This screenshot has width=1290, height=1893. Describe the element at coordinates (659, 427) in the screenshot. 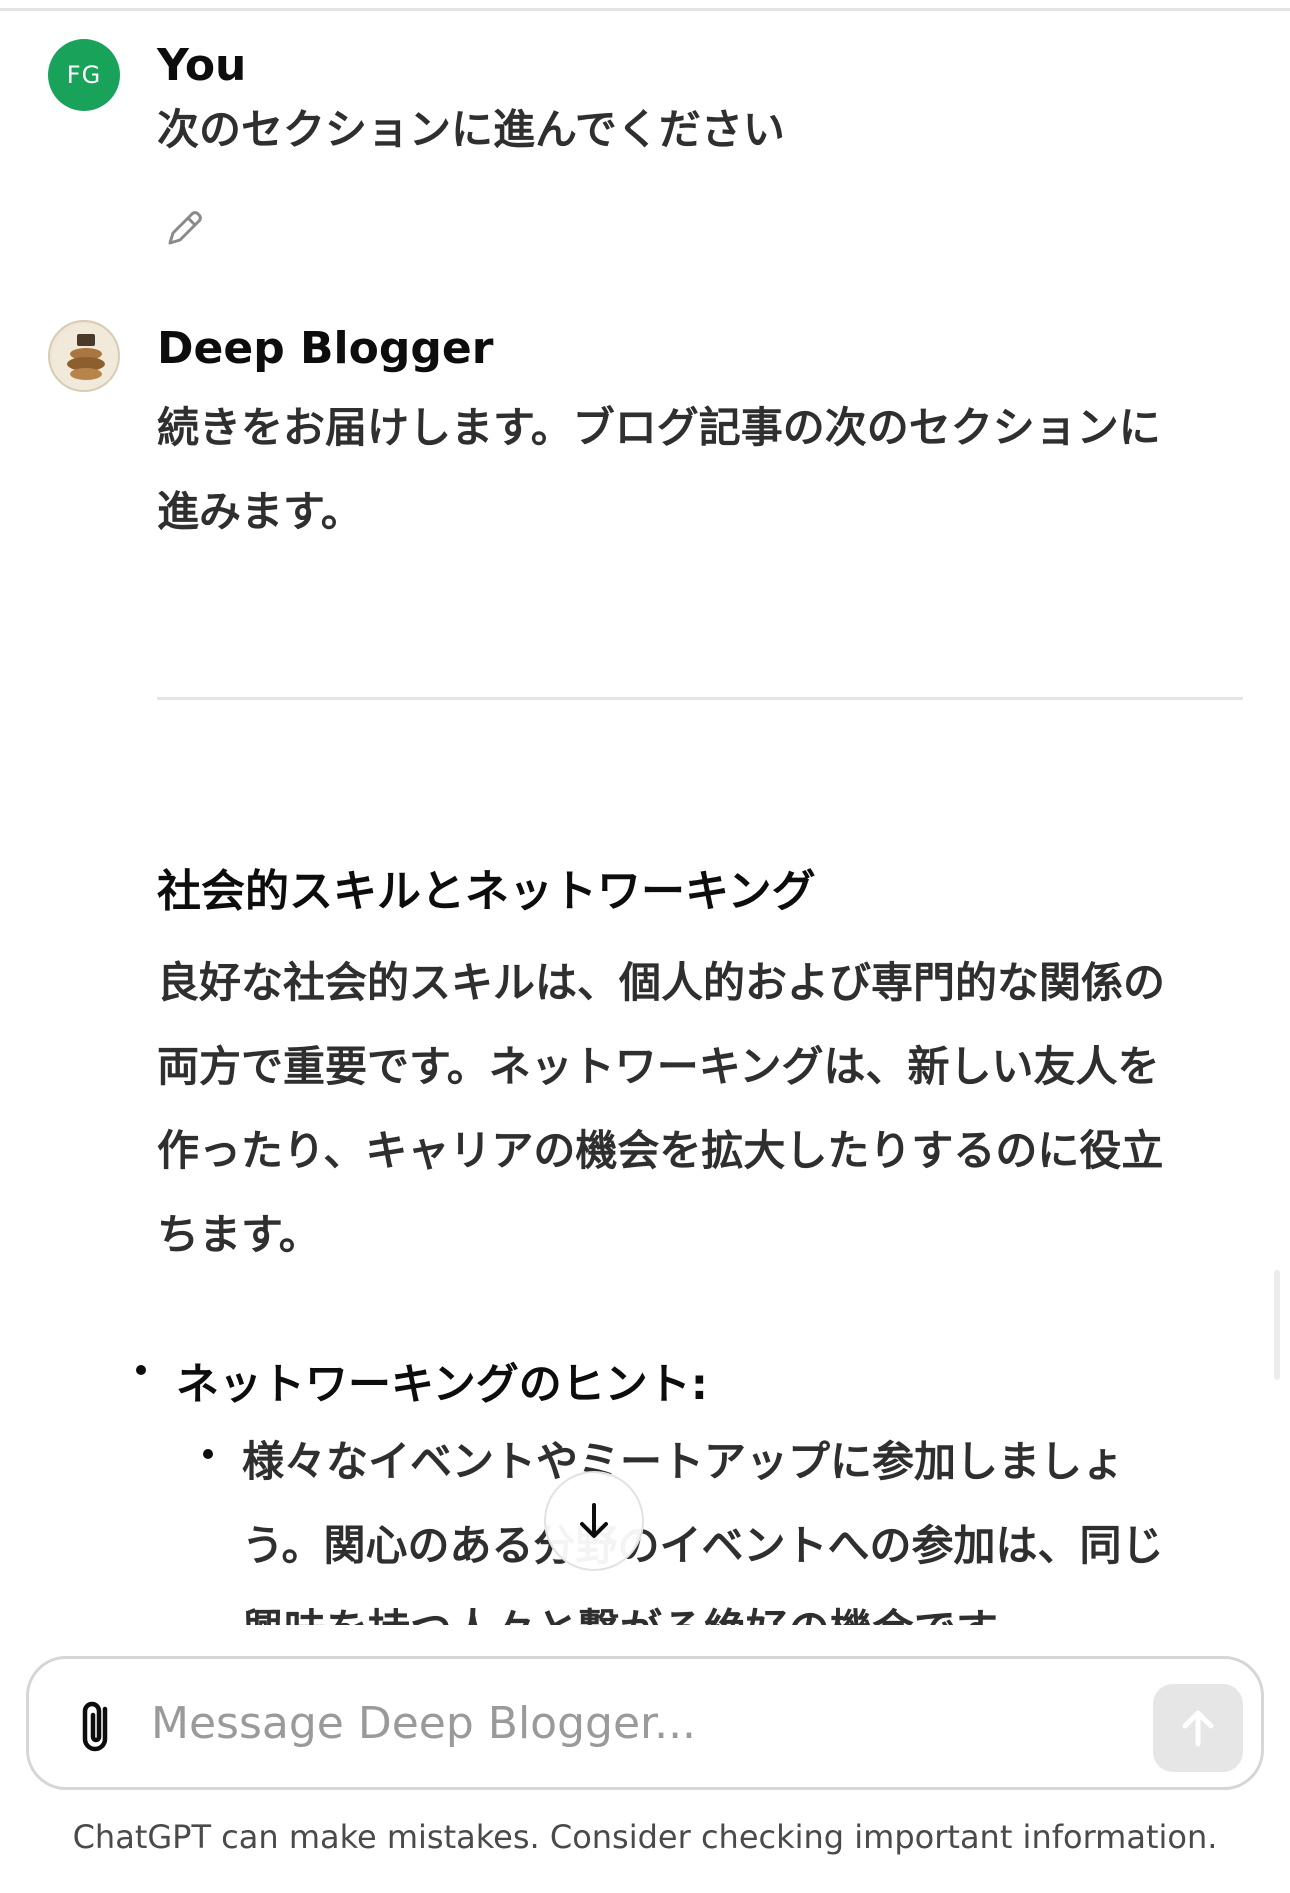

I see `assistant-intro-line: 続きをお届けします。ブログ記事の次のセクションに` at that location.